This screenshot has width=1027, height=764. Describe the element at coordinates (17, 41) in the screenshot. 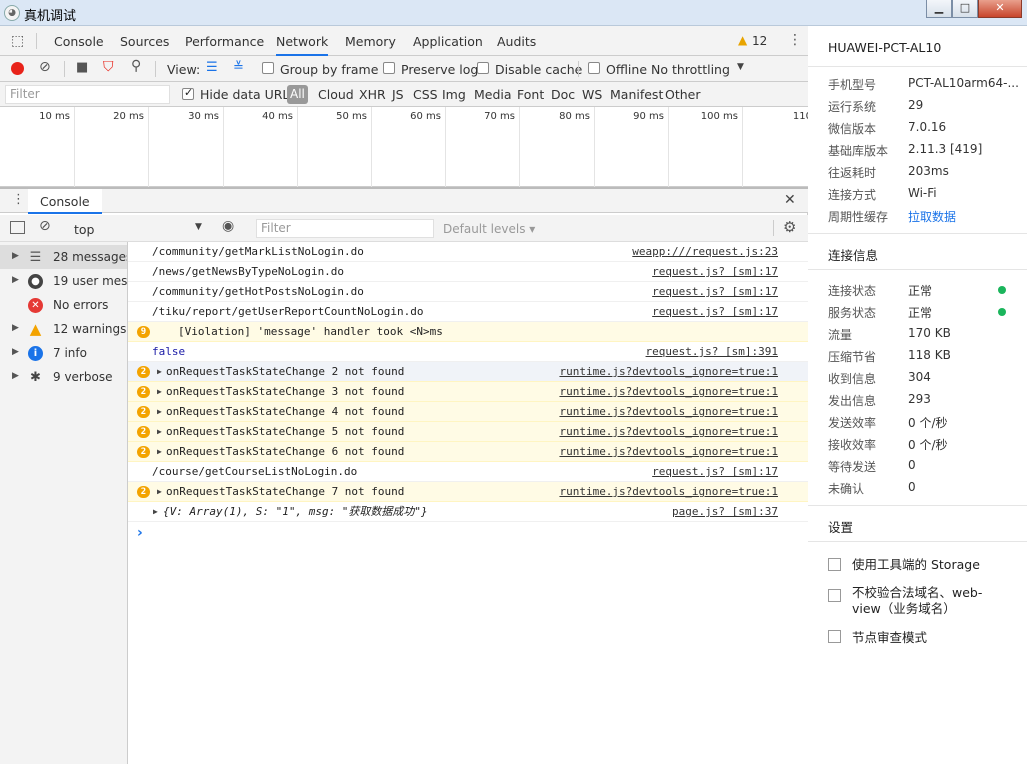

I see `inspect-icon: ⬚` at that location.